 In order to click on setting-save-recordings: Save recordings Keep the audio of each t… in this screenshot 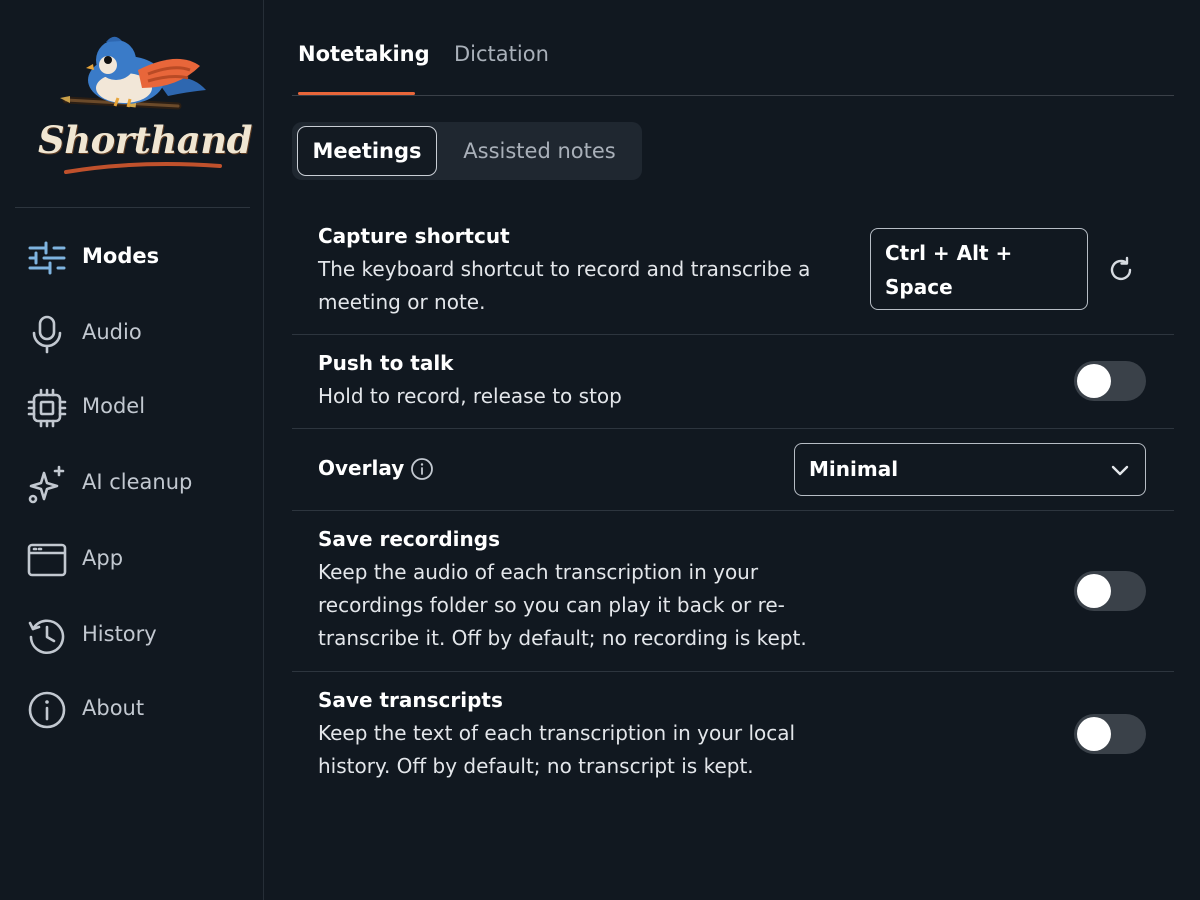, I will do `click(733, 591)`.